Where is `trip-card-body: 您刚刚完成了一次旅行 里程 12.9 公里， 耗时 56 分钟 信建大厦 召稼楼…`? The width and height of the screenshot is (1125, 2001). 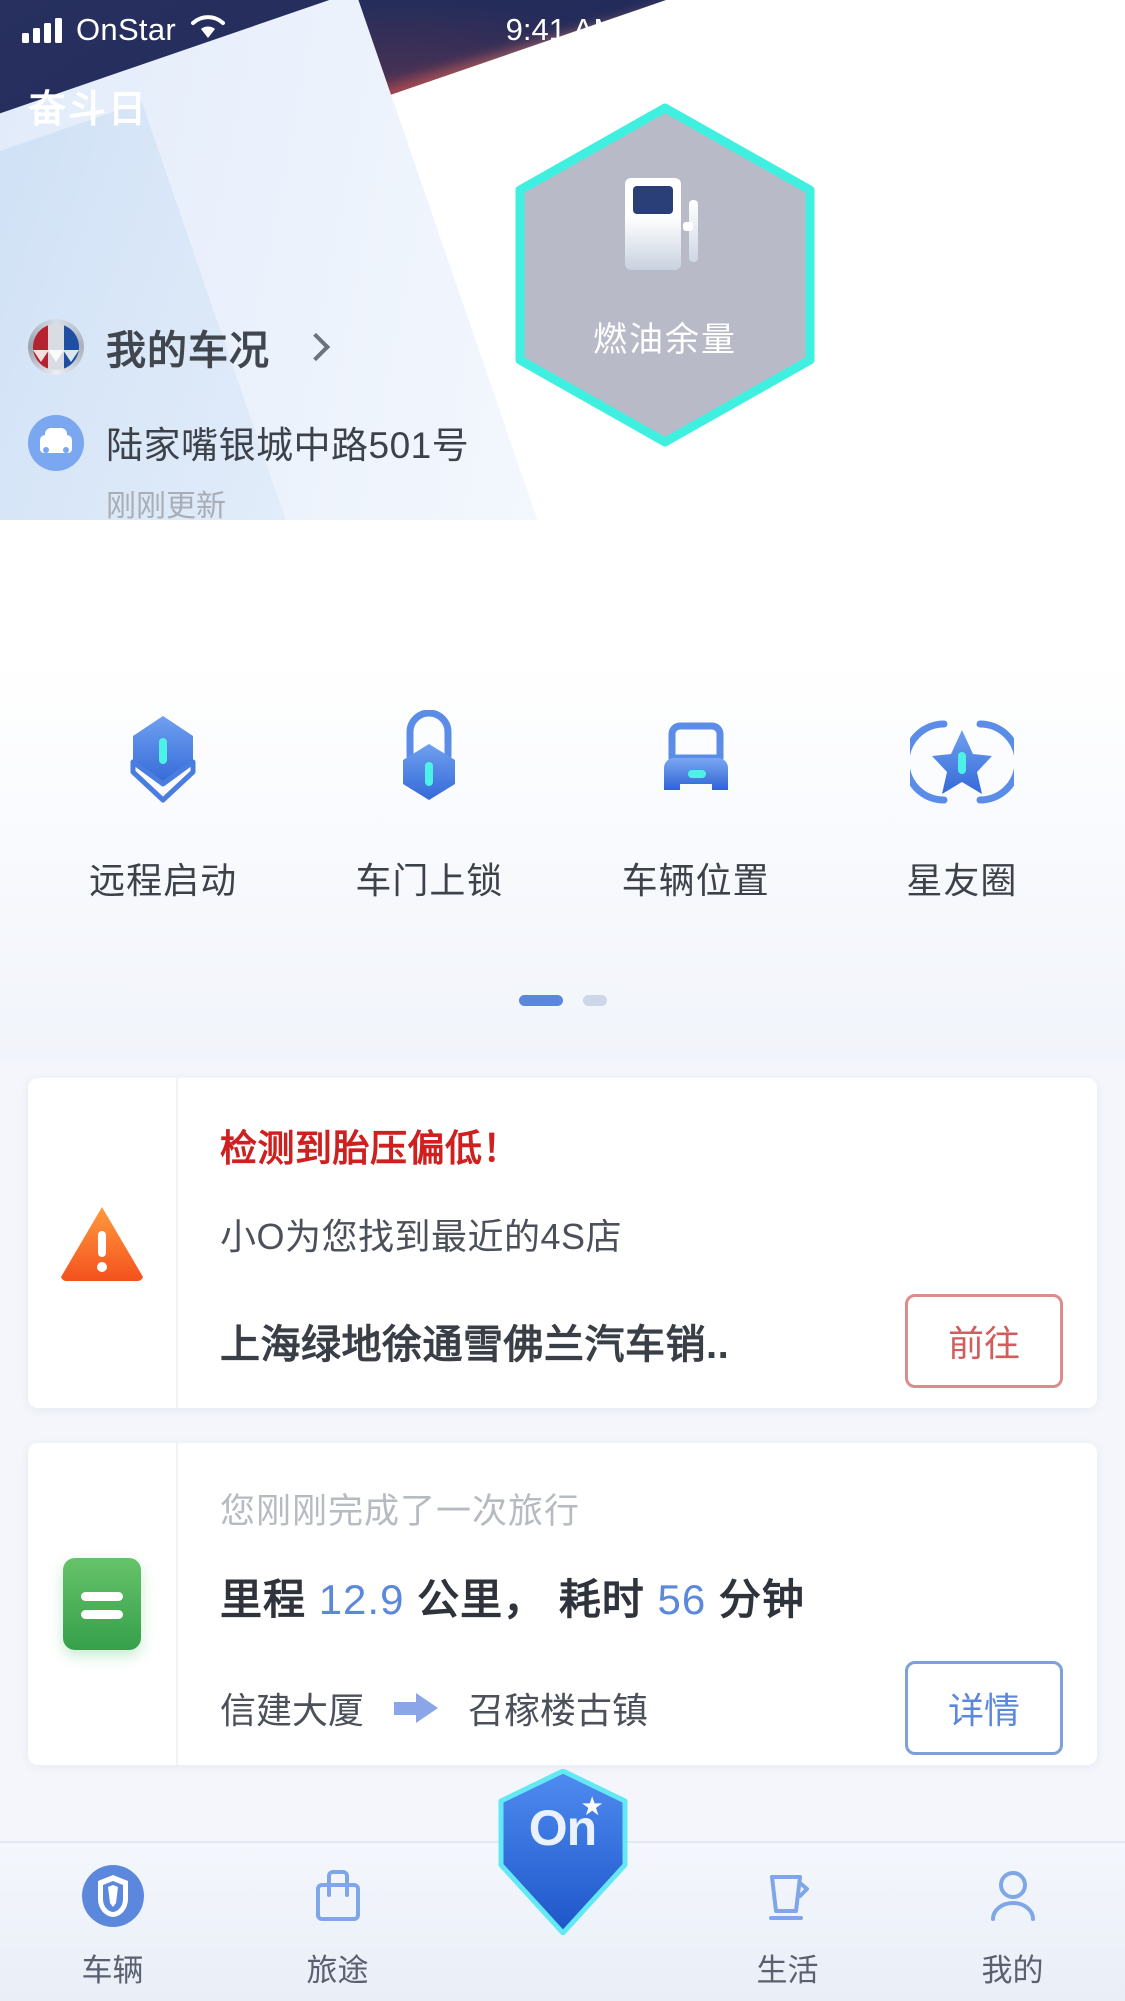 trip-card-body: 您刚刚完成了一次旅行 里程 12.9 公里， 耗时 56 分钟 信建大厦 召稼楼… is located at coordinates (637, 1604).